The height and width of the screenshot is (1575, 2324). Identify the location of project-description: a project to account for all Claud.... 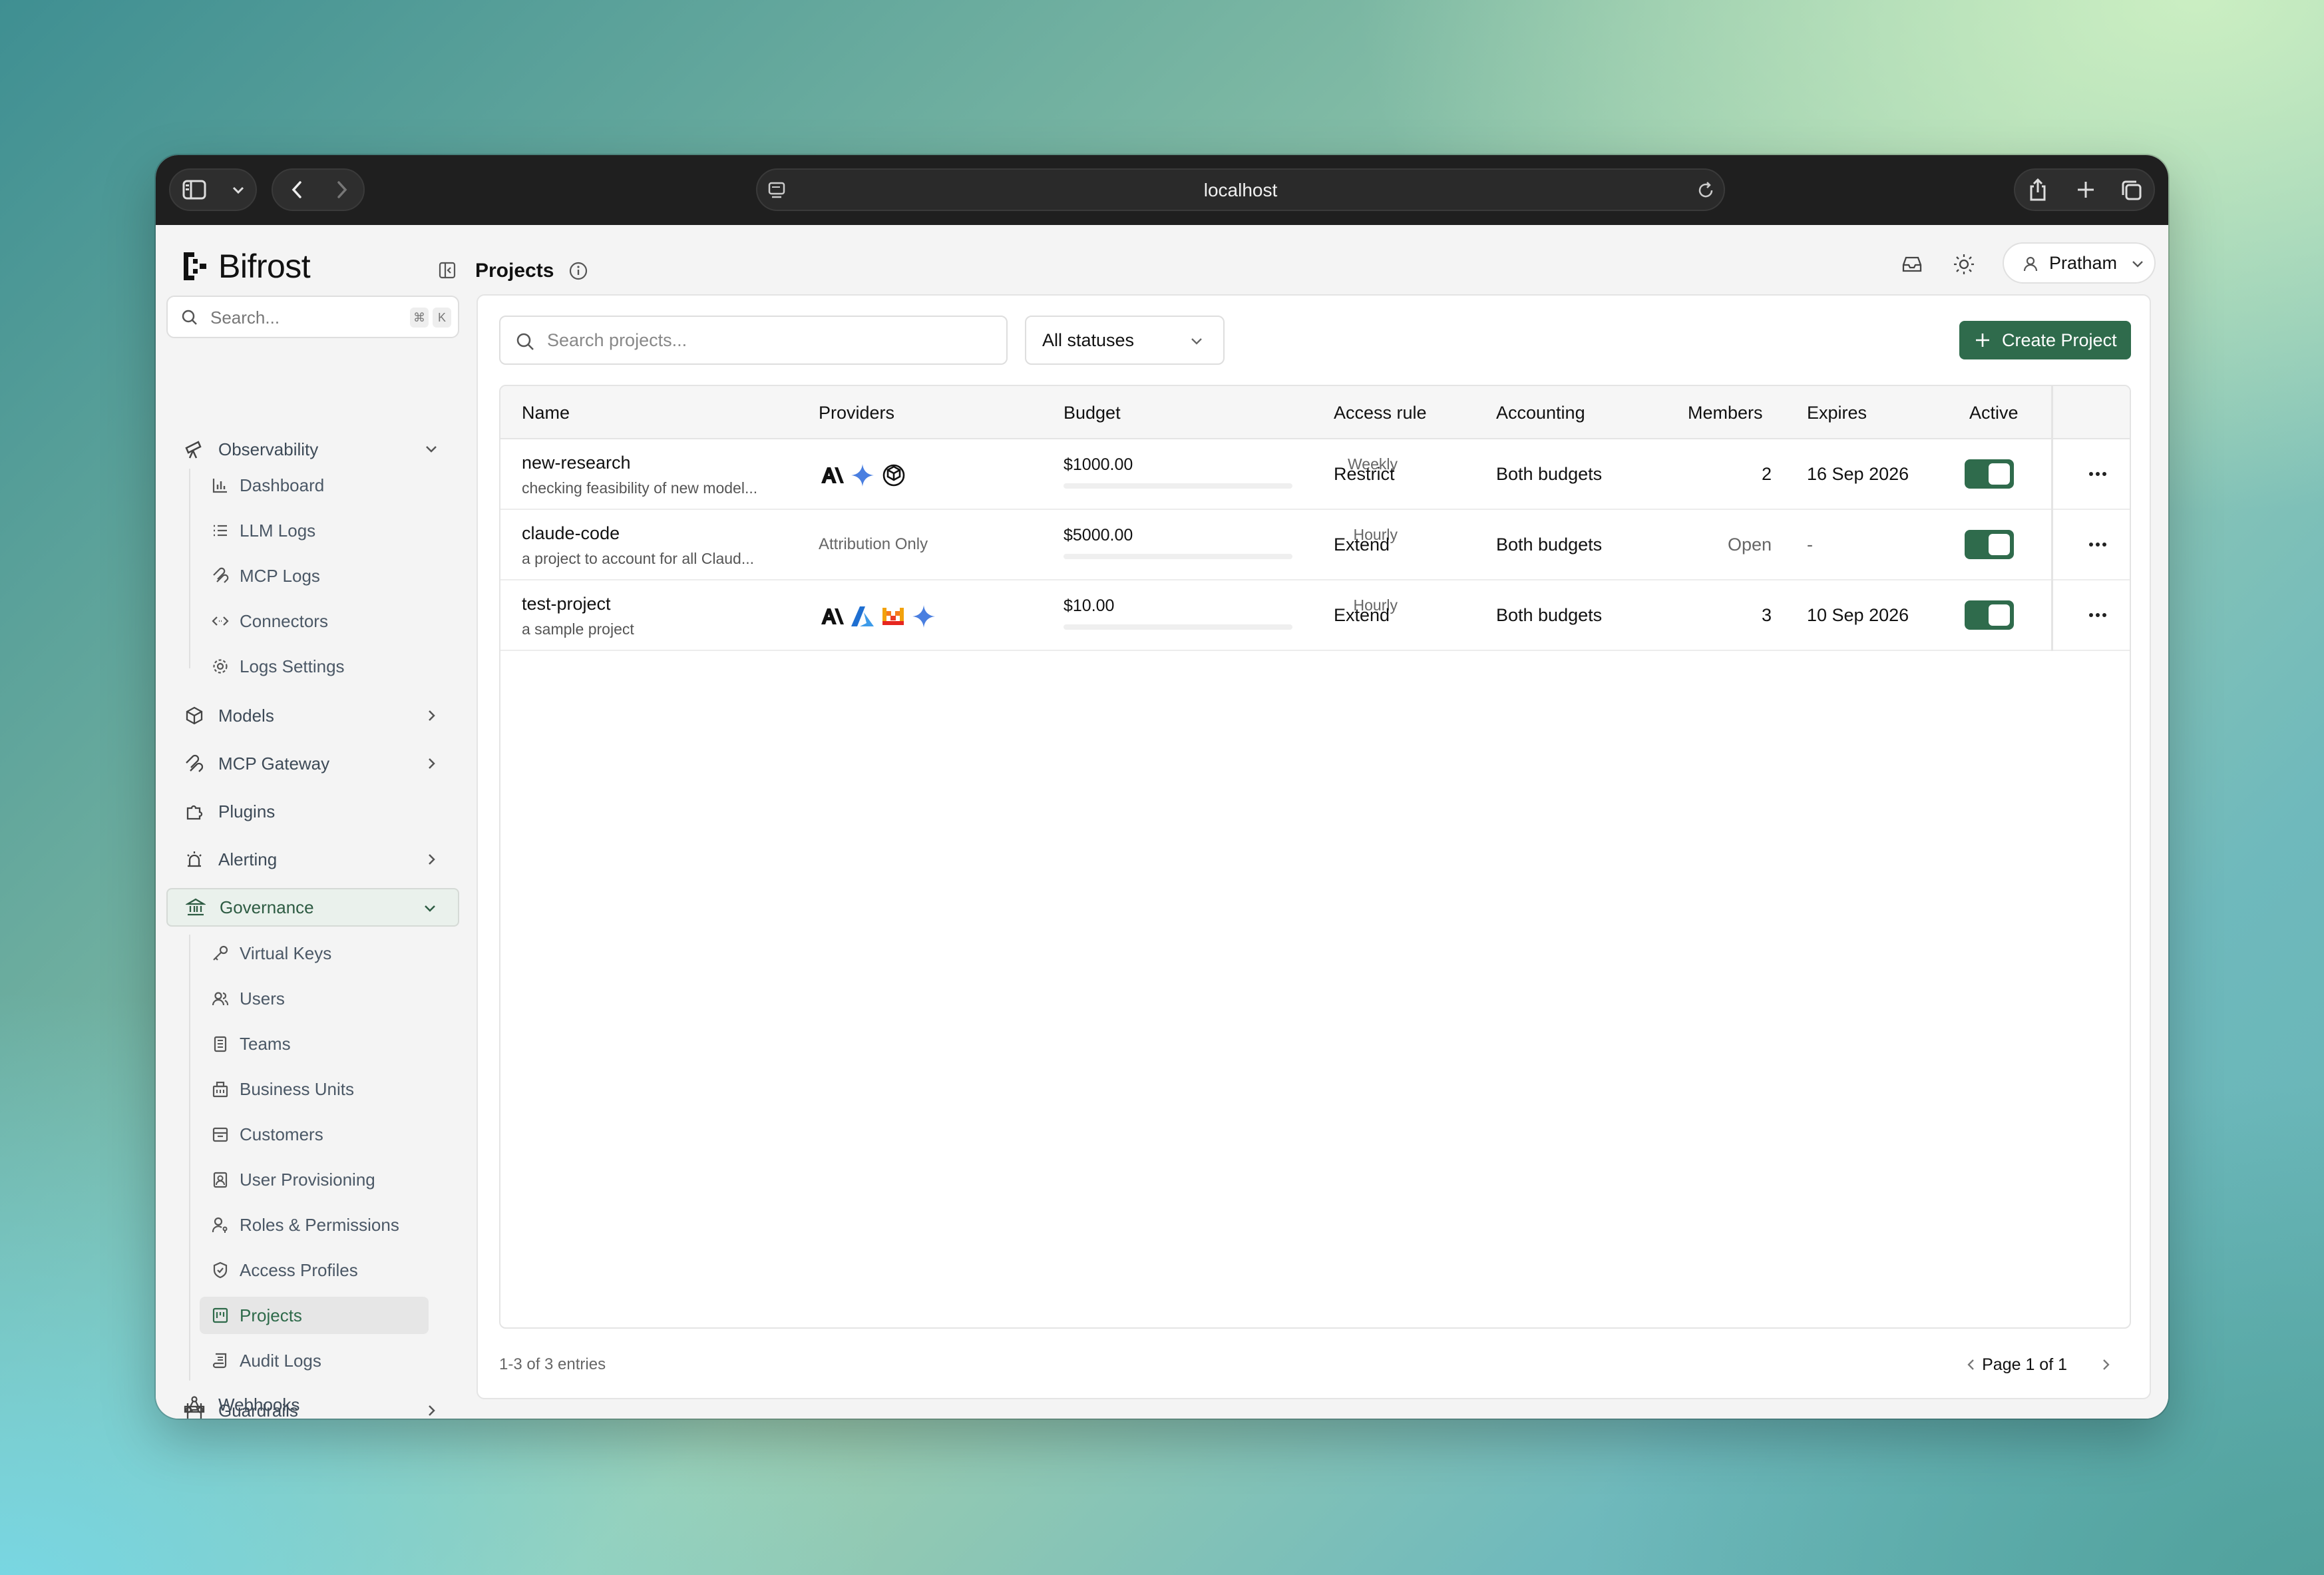
(638, 558).